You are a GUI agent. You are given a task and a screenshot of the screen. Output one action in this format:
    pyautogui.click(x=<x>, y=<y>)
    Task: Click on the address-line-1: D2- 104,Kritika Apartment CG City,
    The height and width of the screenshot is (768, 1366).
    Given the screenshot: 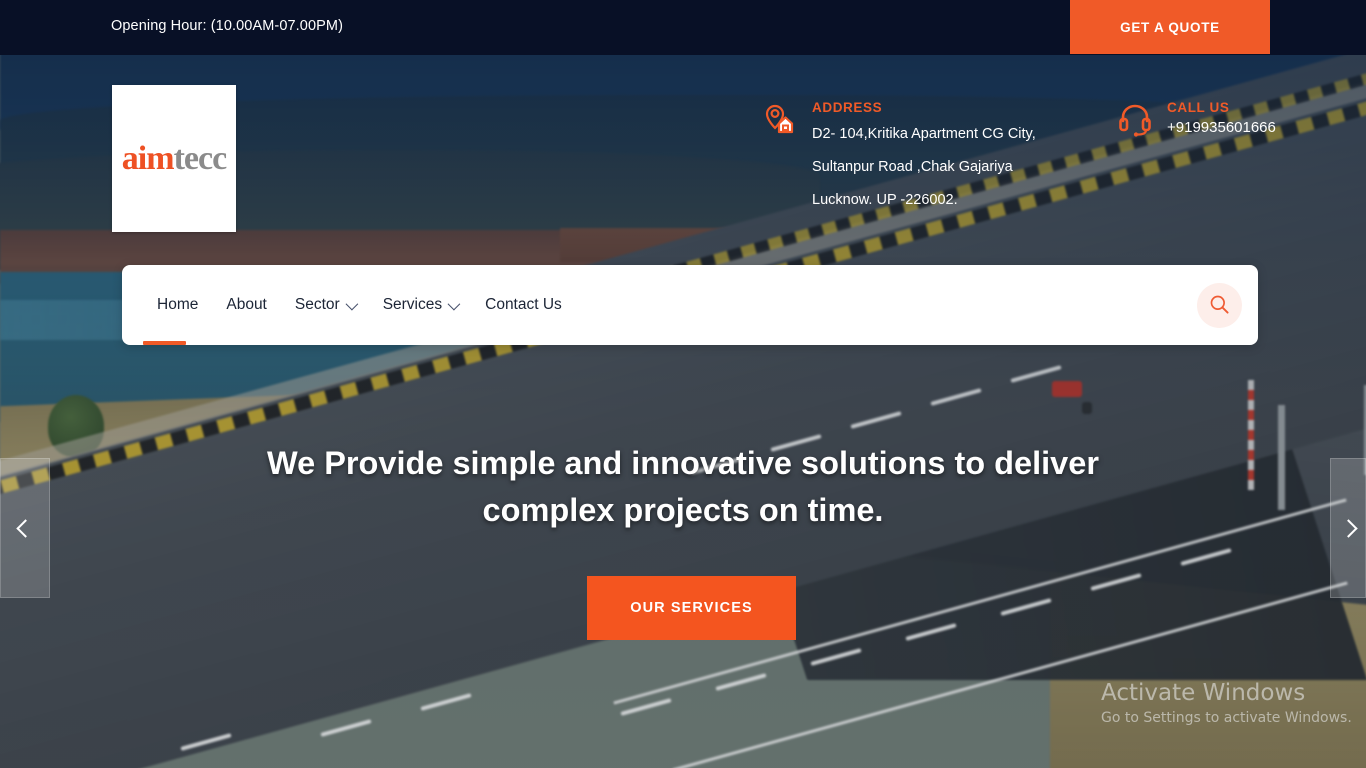 What is the action you would take?
    pyautogui.click(x=924, y=134)
    